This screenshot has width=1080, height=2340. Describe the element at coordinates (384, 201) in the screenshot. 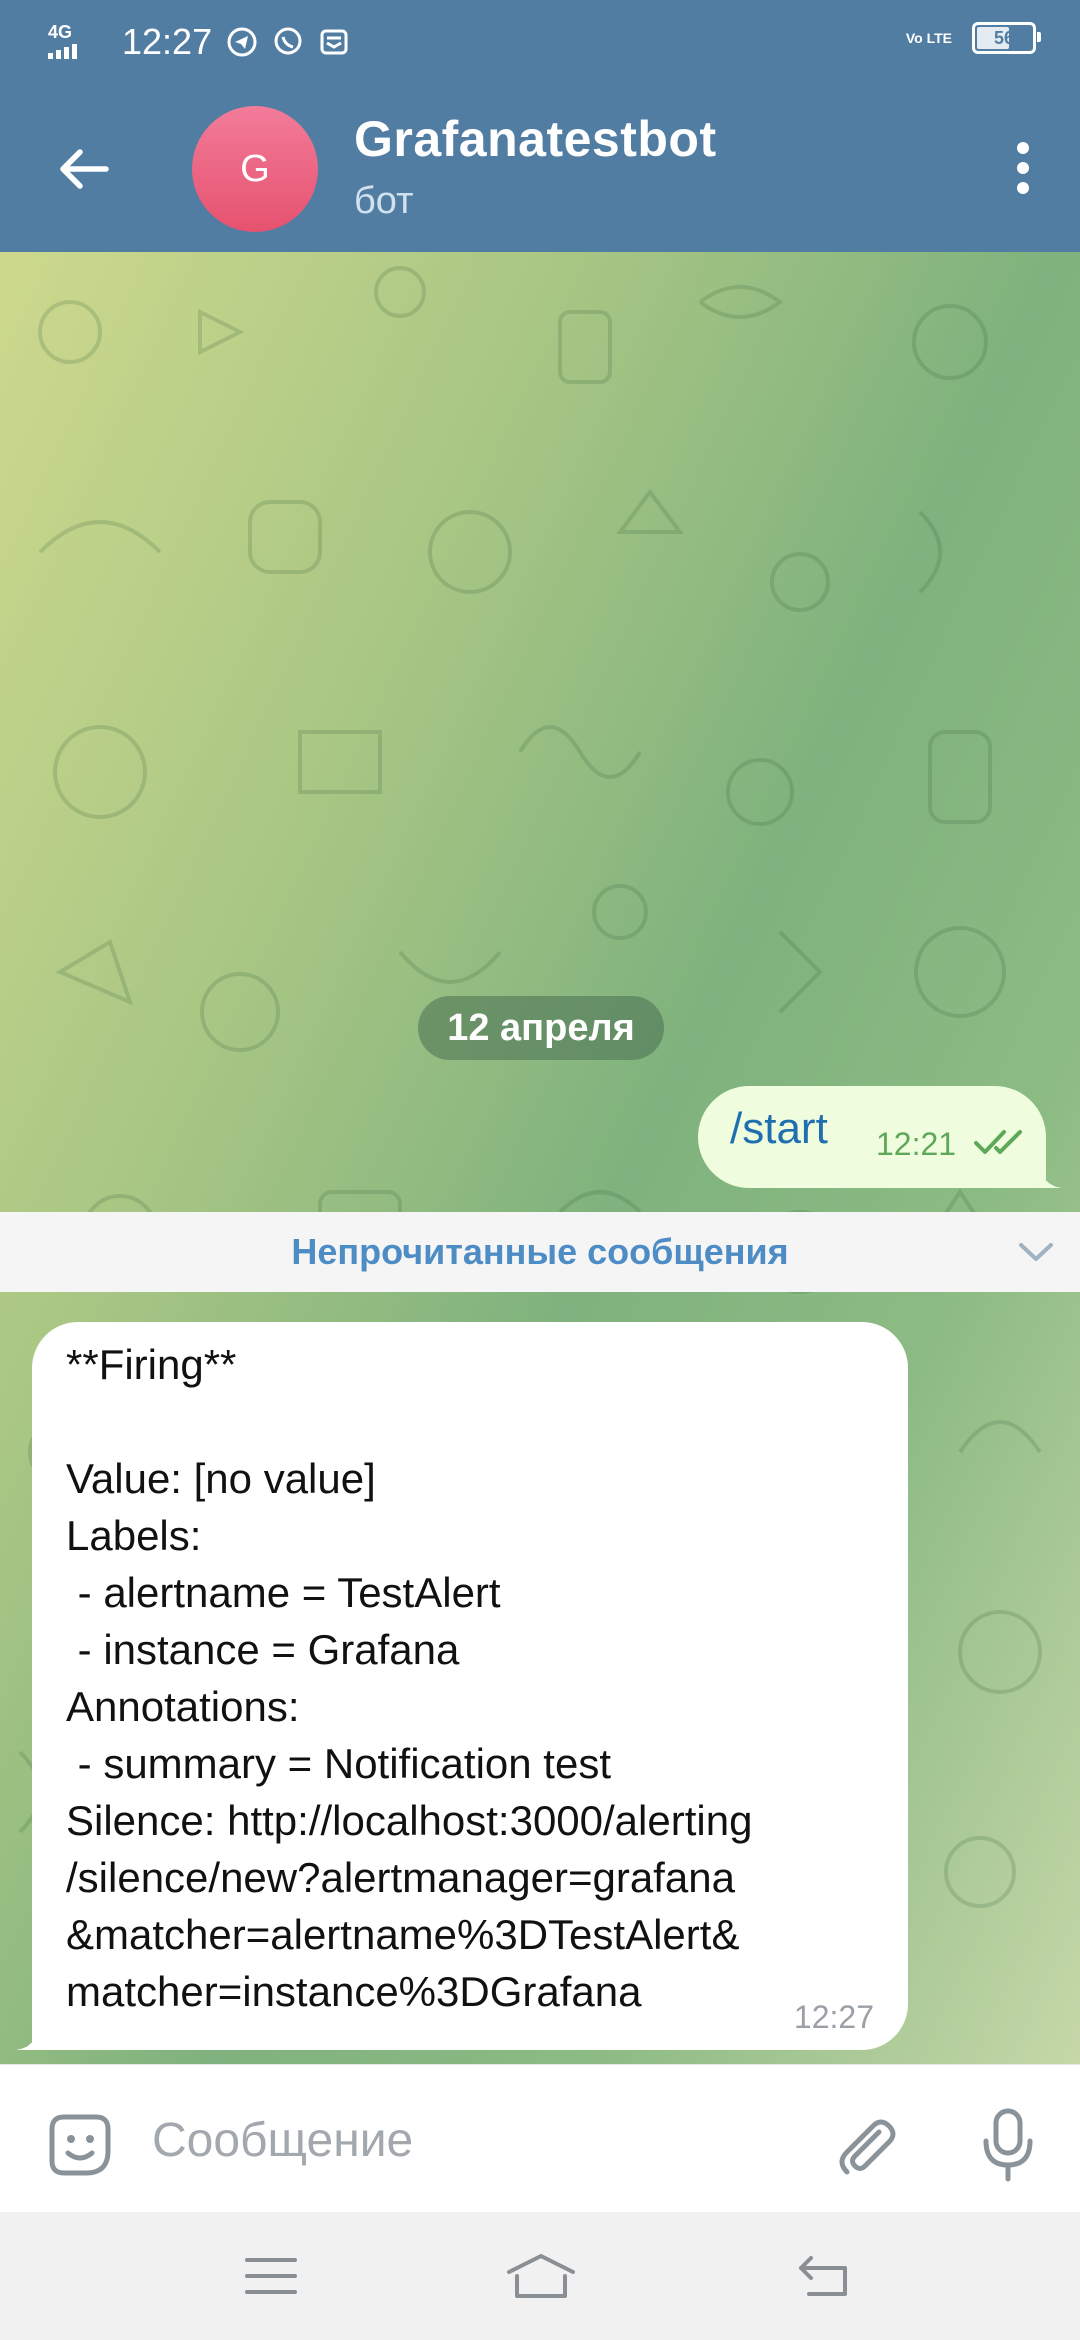

I see `chat-subtitle: бот` at that location.